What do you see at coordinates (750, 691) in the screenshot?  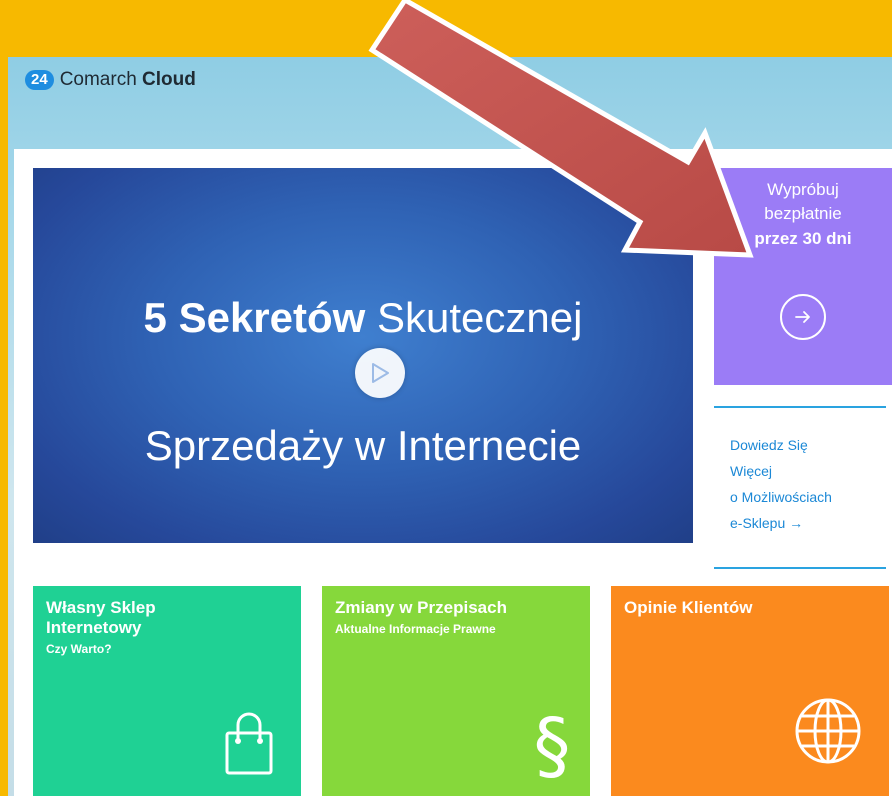 I see `tile-customer-reviews: Opinie Klientów` at bounding box center [750, 691].